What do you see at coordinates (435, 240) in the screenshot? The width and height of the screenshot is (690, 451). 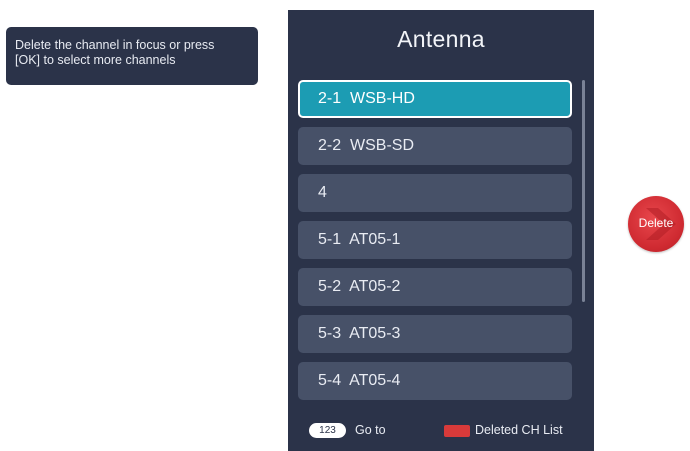 I see `channel-row: 5-1 AT05-1` at bounding box center [435, 240].